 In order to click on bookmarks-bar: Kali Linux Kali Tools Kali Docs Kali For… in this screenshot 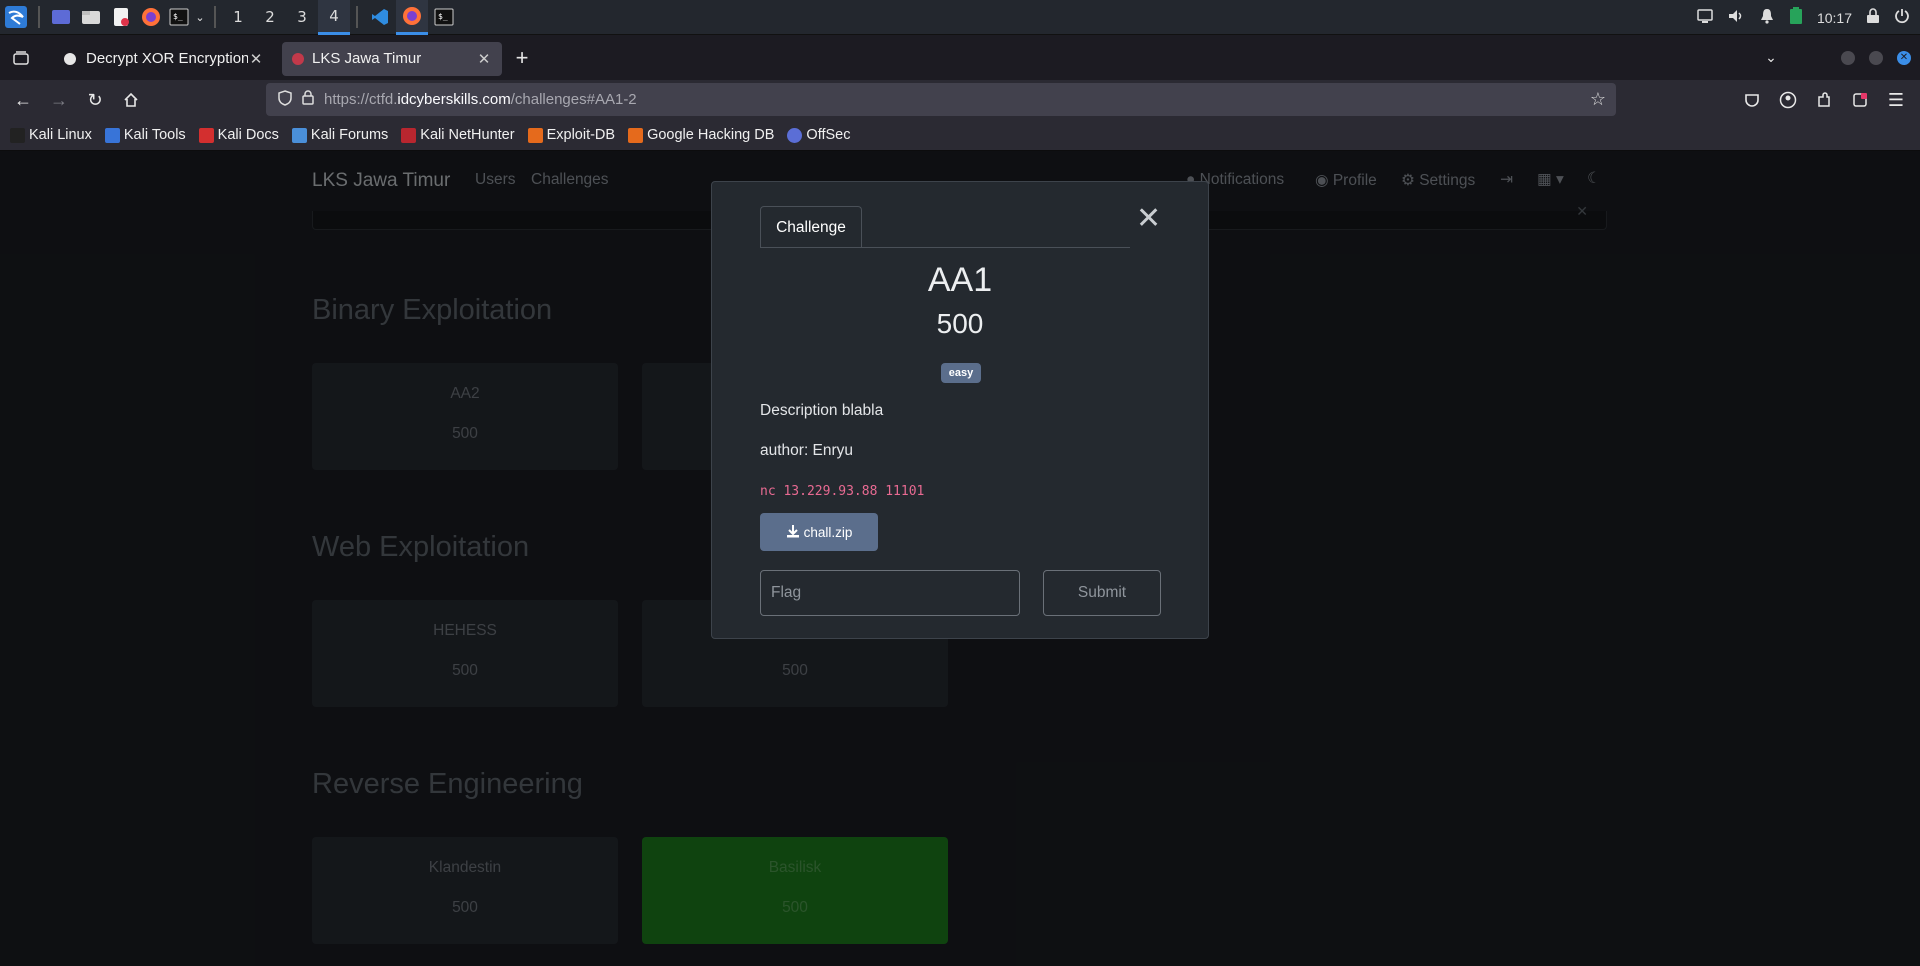, I will do `click(960, 135)`.